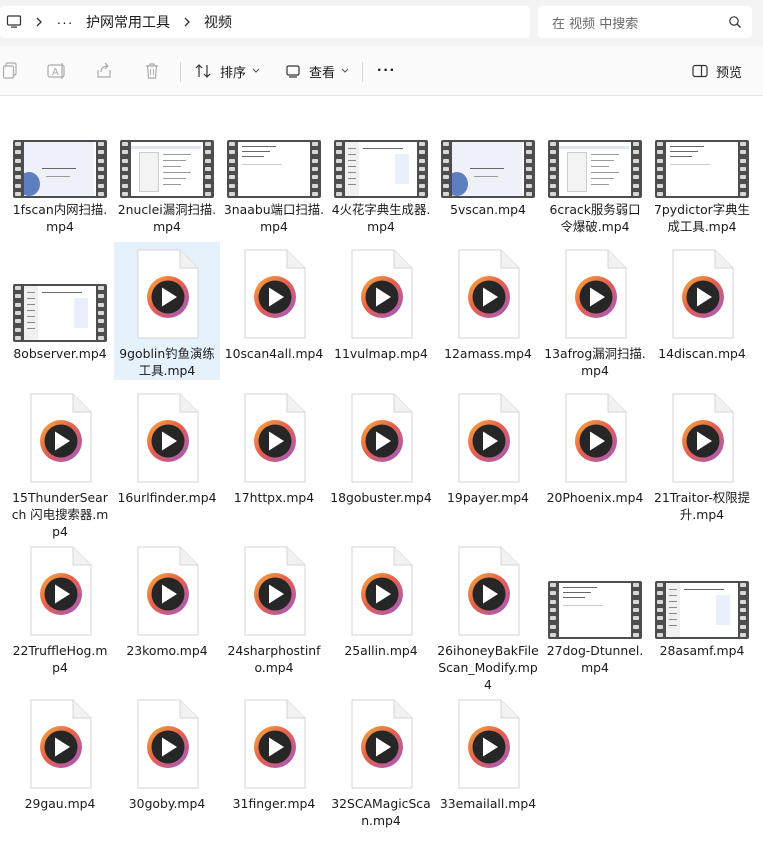 Image resolution: width=763 pixels, height=841 pixels. I want to click on sort-button: 排序, so click(227, 71).